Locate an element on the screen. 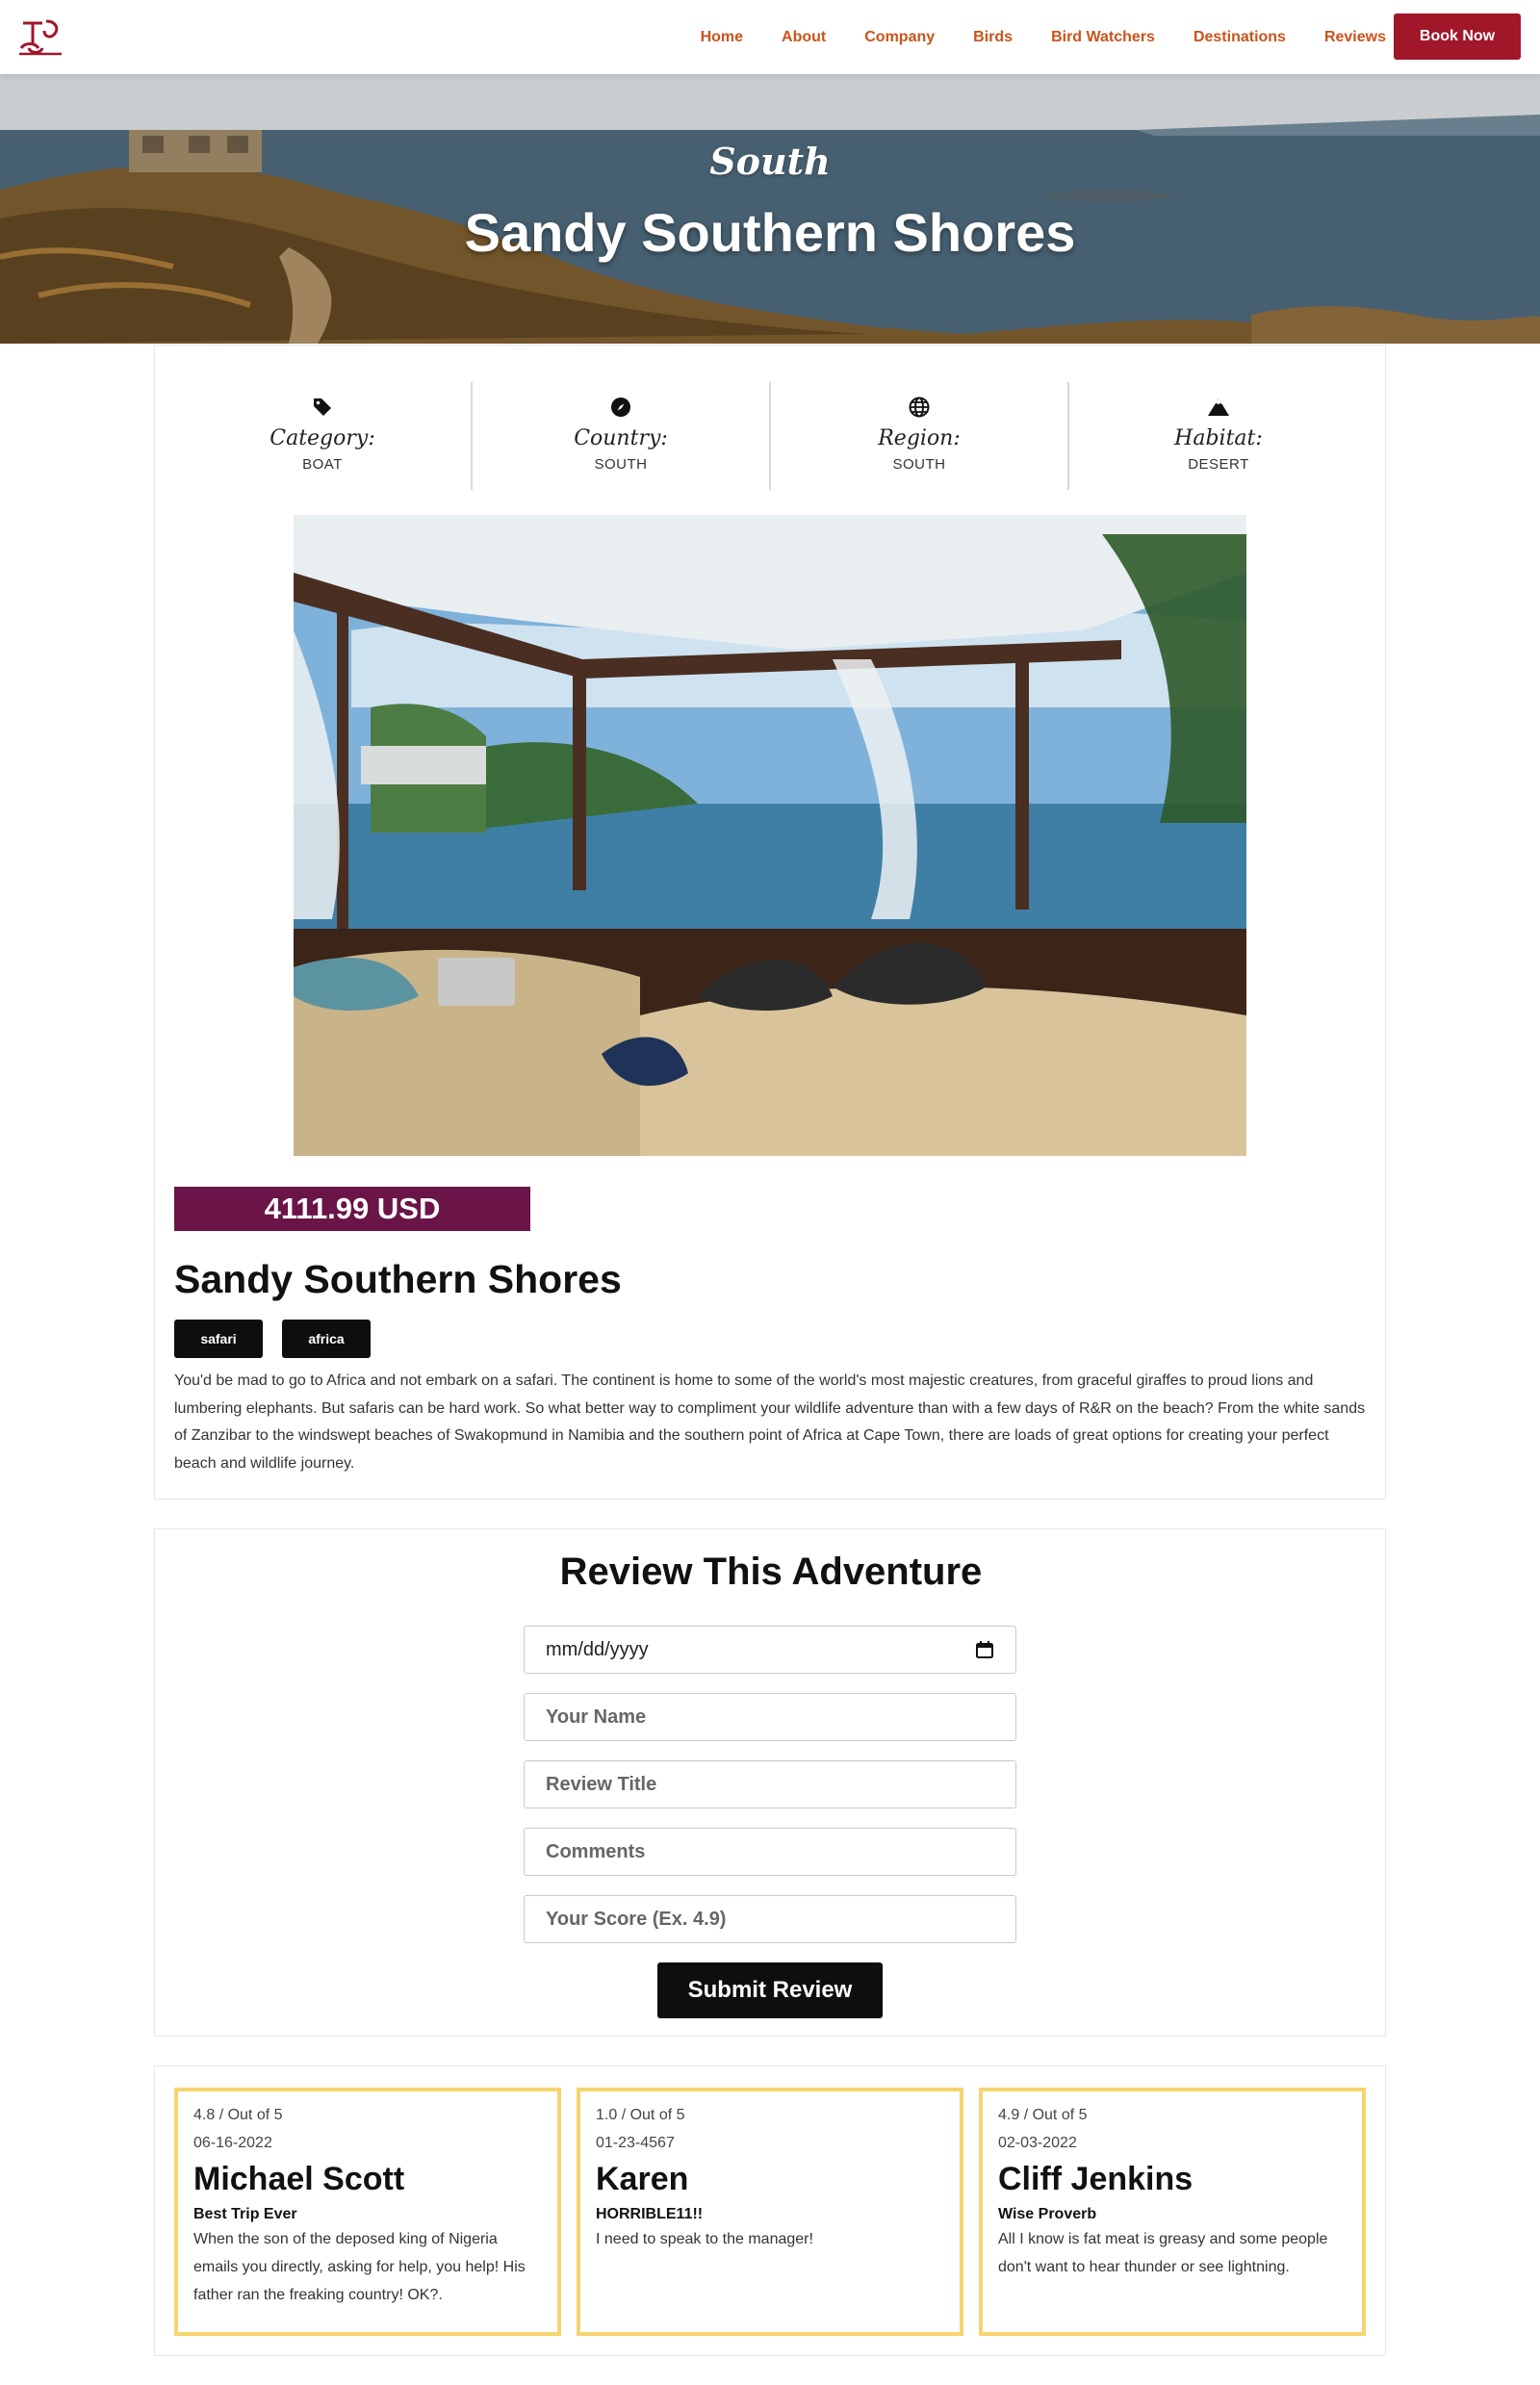 This screenshot has width=1540, height=2385. hero-title: Sandy Southern Shores is located at coordinates (770, 232).